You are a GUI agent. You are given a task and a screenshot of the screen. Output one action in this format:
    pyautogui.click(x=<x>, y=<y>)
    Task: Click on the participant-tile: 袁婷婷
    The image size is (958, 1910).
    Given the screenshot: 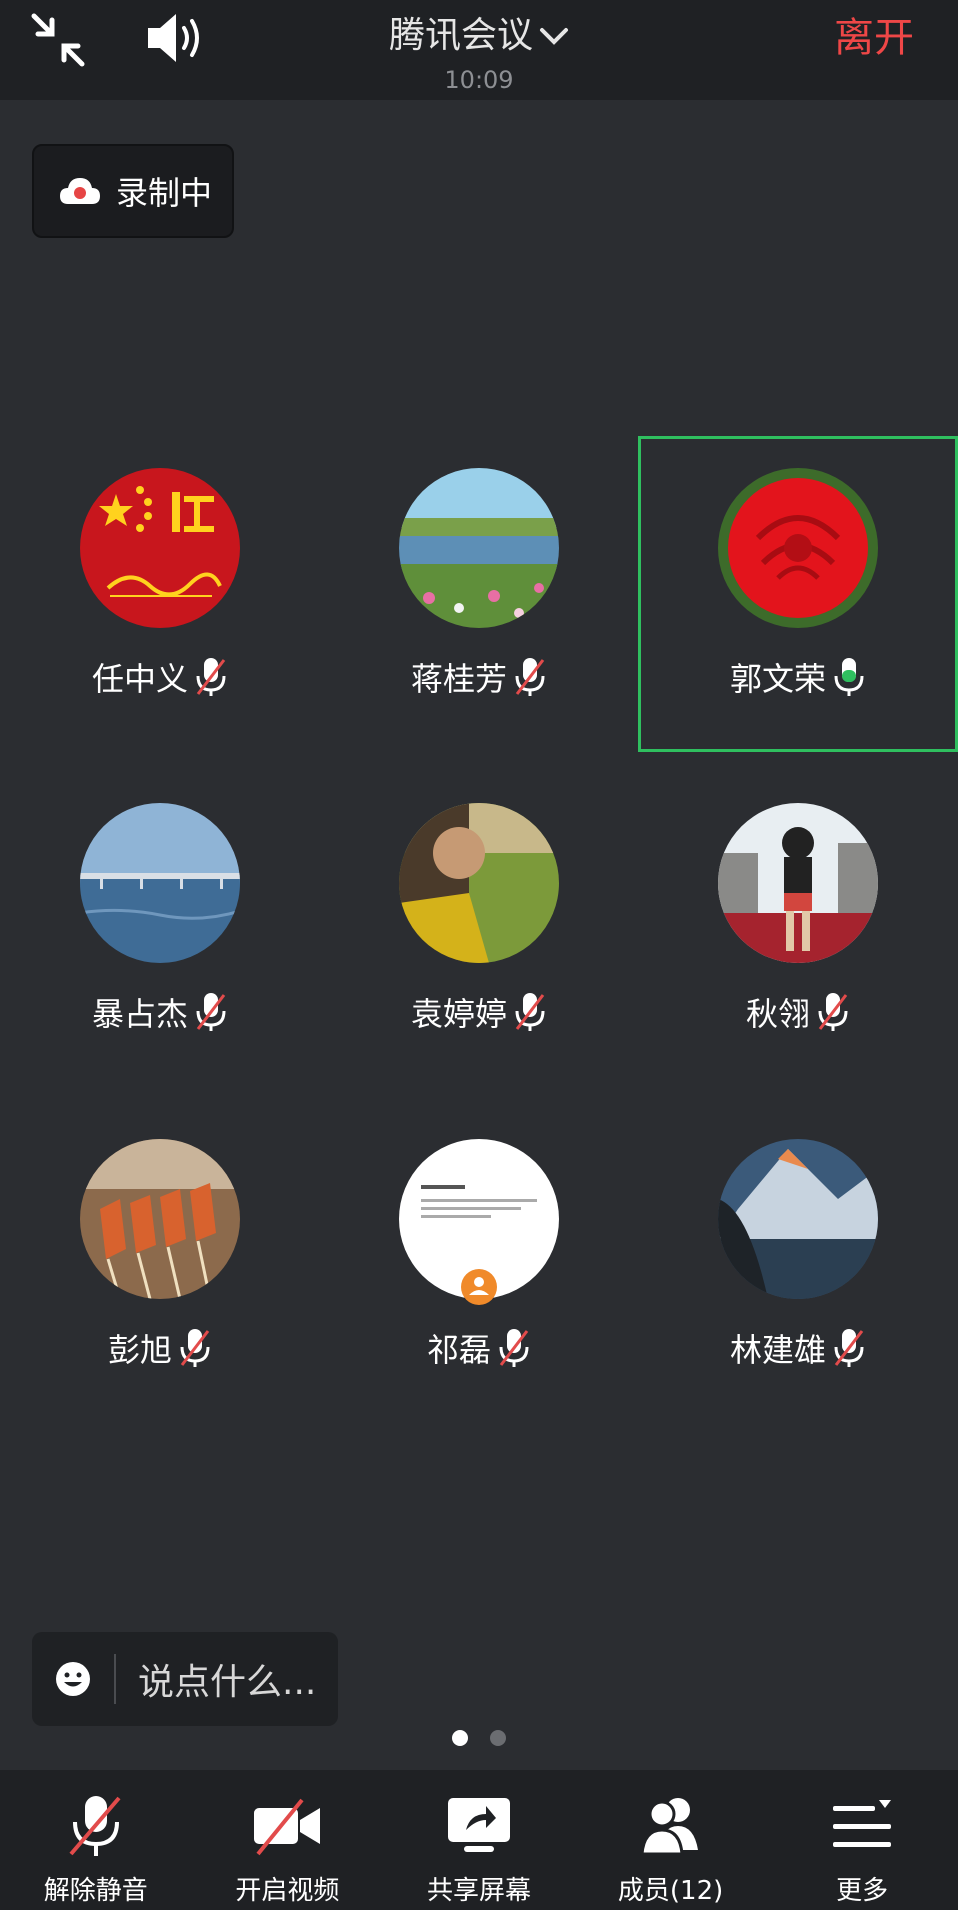 What is the action you would take?
    pyautogui.click(x=479, y=929)
    